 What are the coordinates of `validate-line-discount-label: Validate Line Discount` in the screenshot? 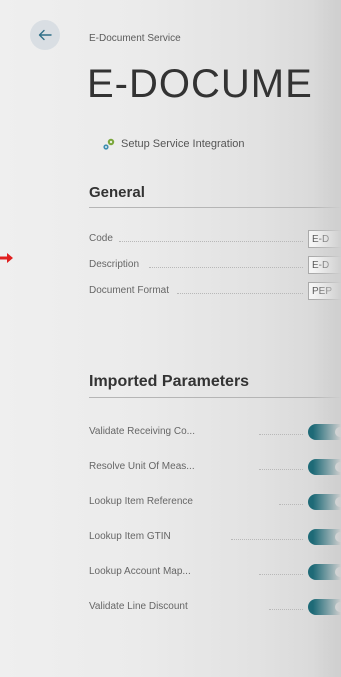 It's located at (138, 606).